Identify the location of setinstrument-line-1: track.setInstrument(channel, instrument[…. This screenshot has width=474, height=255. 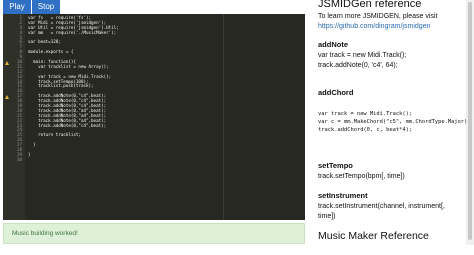
(381, 206).